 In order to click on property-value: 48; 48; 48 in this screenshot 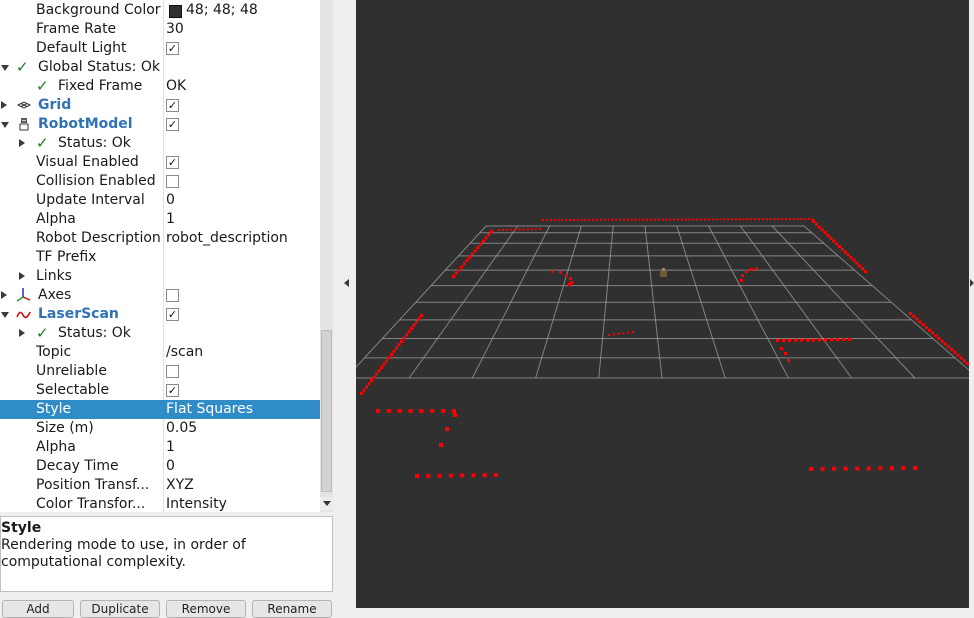, I will do `click(251, 10)`.